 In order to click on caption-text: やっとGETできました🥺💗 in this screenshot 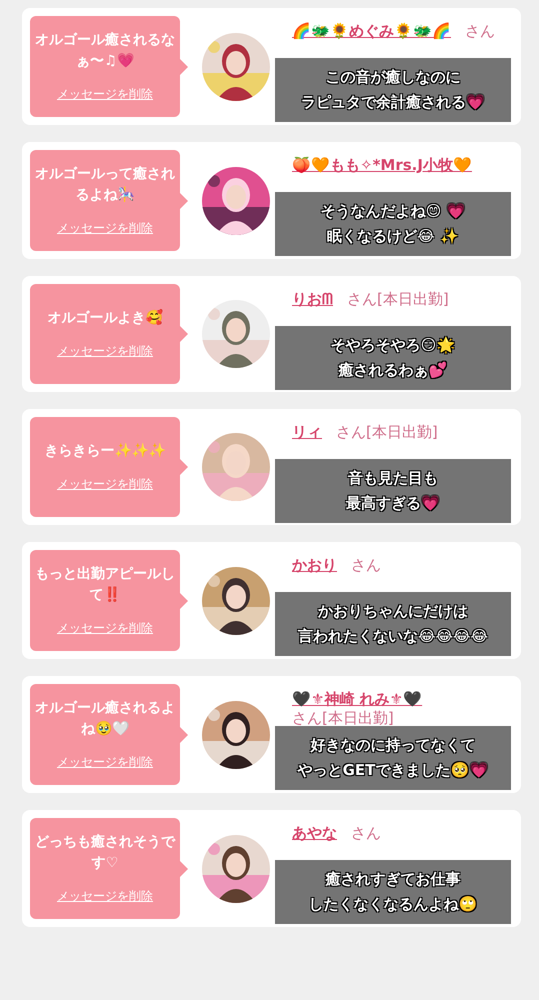, I will do `click(393, 770)`.